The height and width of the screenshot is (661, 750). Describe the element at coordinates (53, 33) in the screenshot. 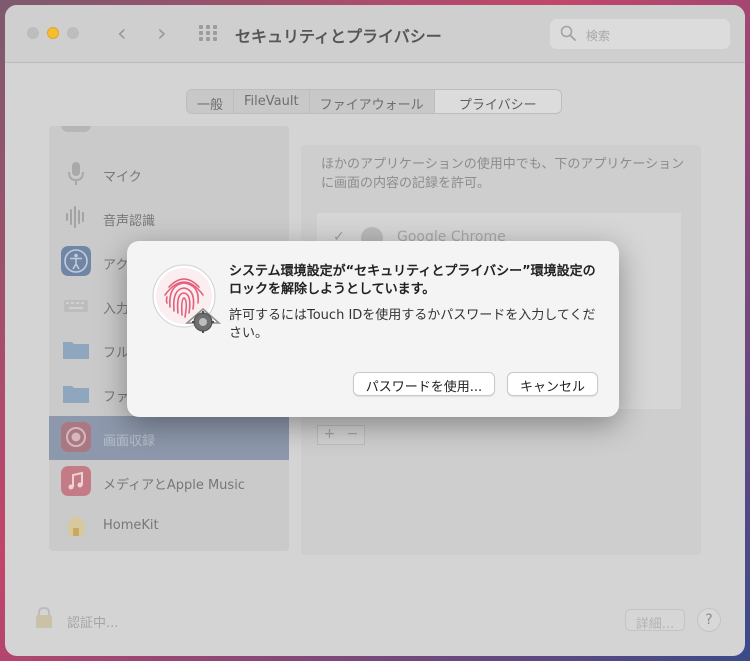

I see `minimize-window-button` at that location.